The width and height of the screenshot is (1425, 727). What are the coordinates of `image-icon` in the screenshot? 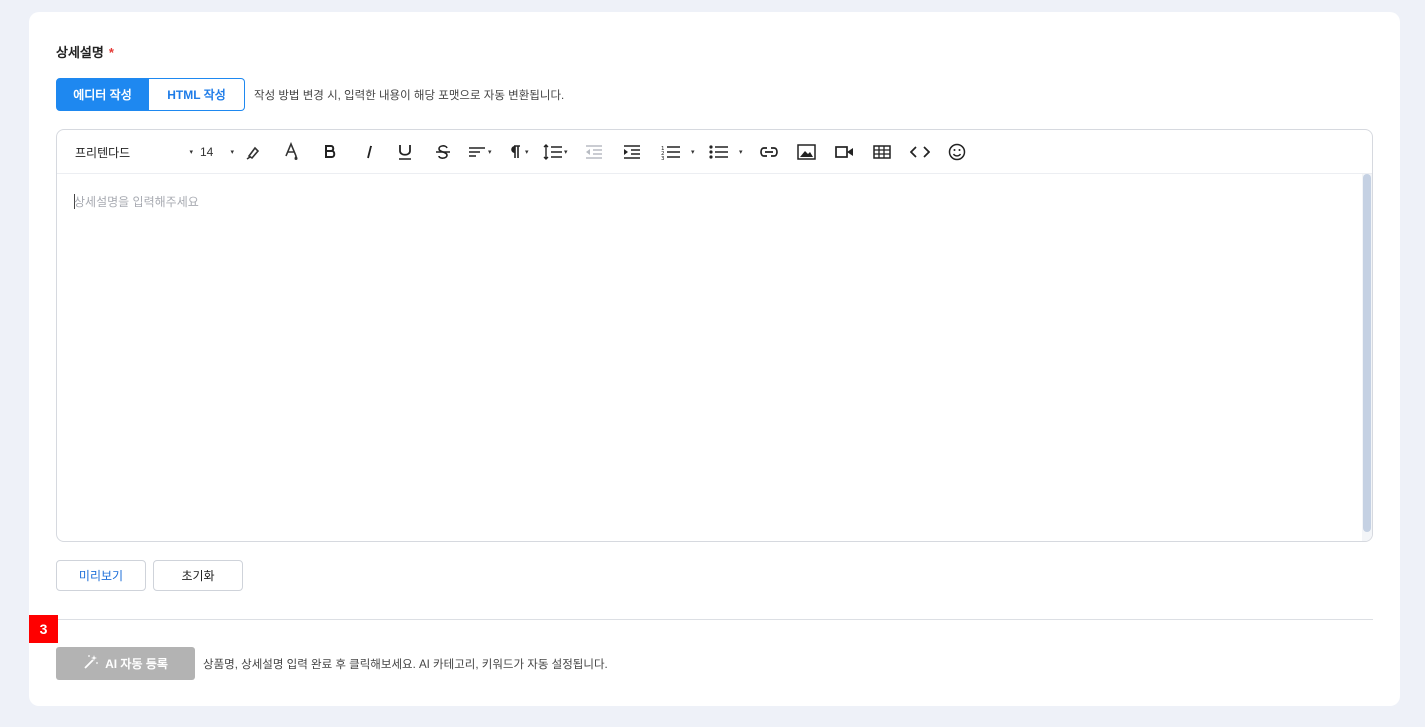 It's located at (806, 152).